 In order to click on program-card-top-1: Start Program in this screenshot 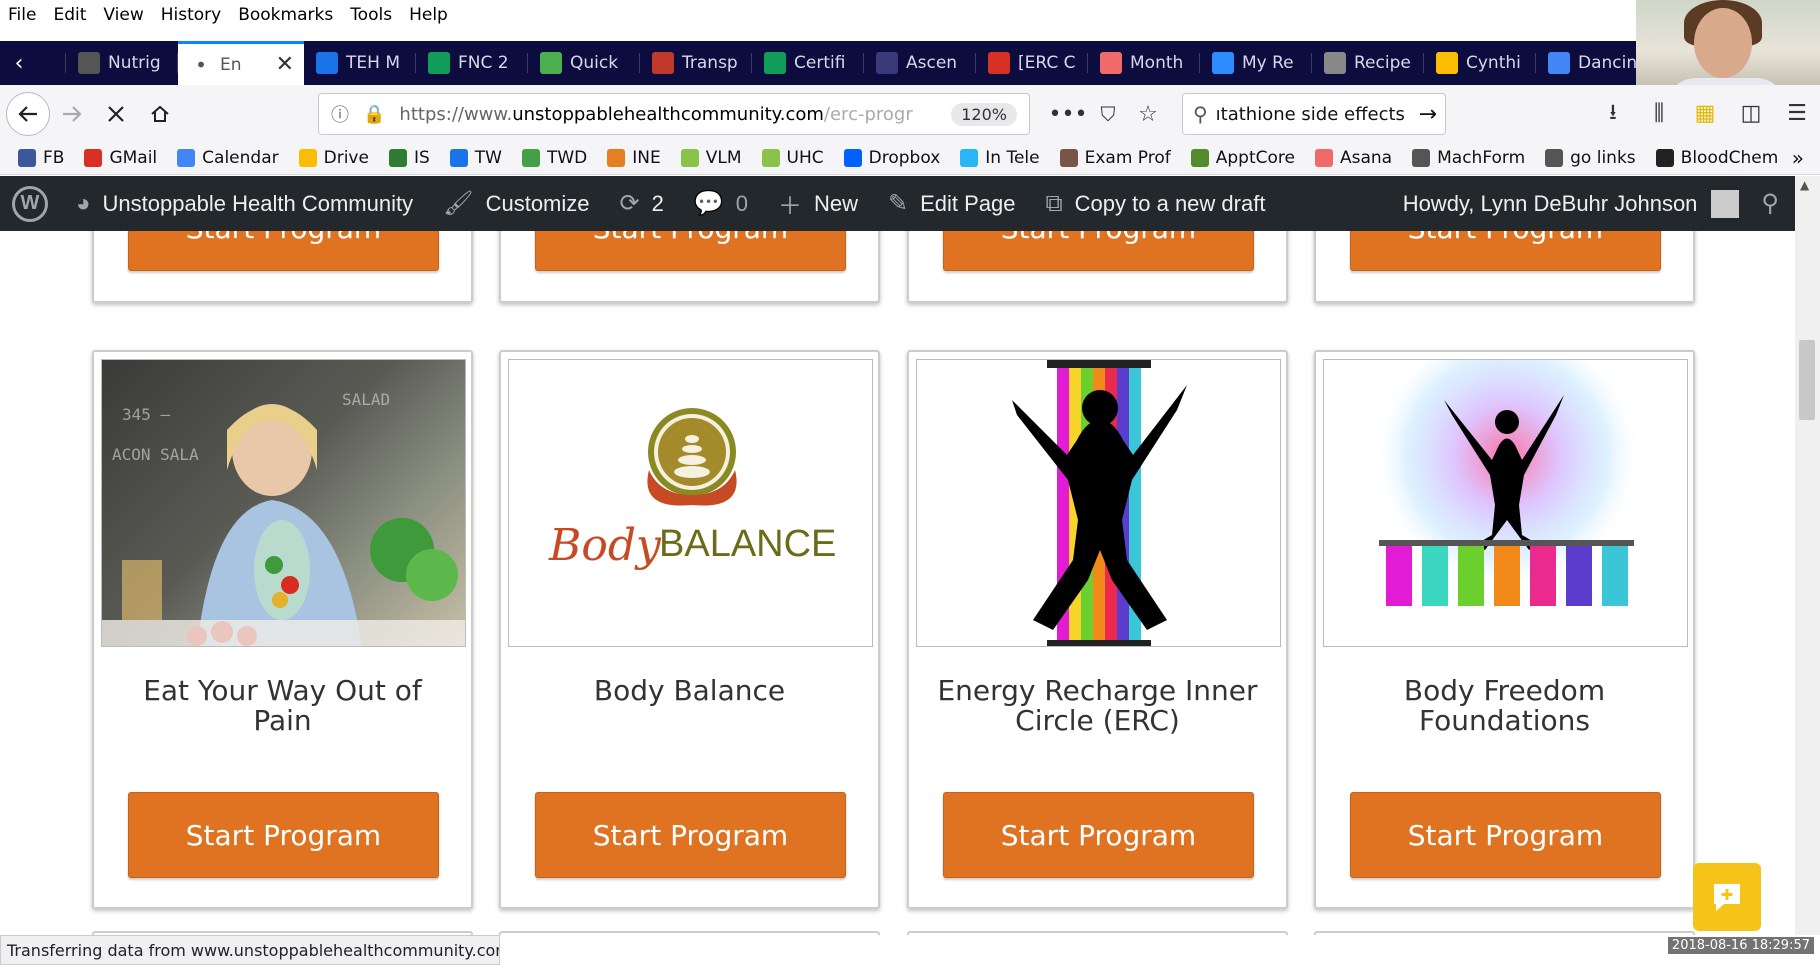, I will do `click(282, 267)`.